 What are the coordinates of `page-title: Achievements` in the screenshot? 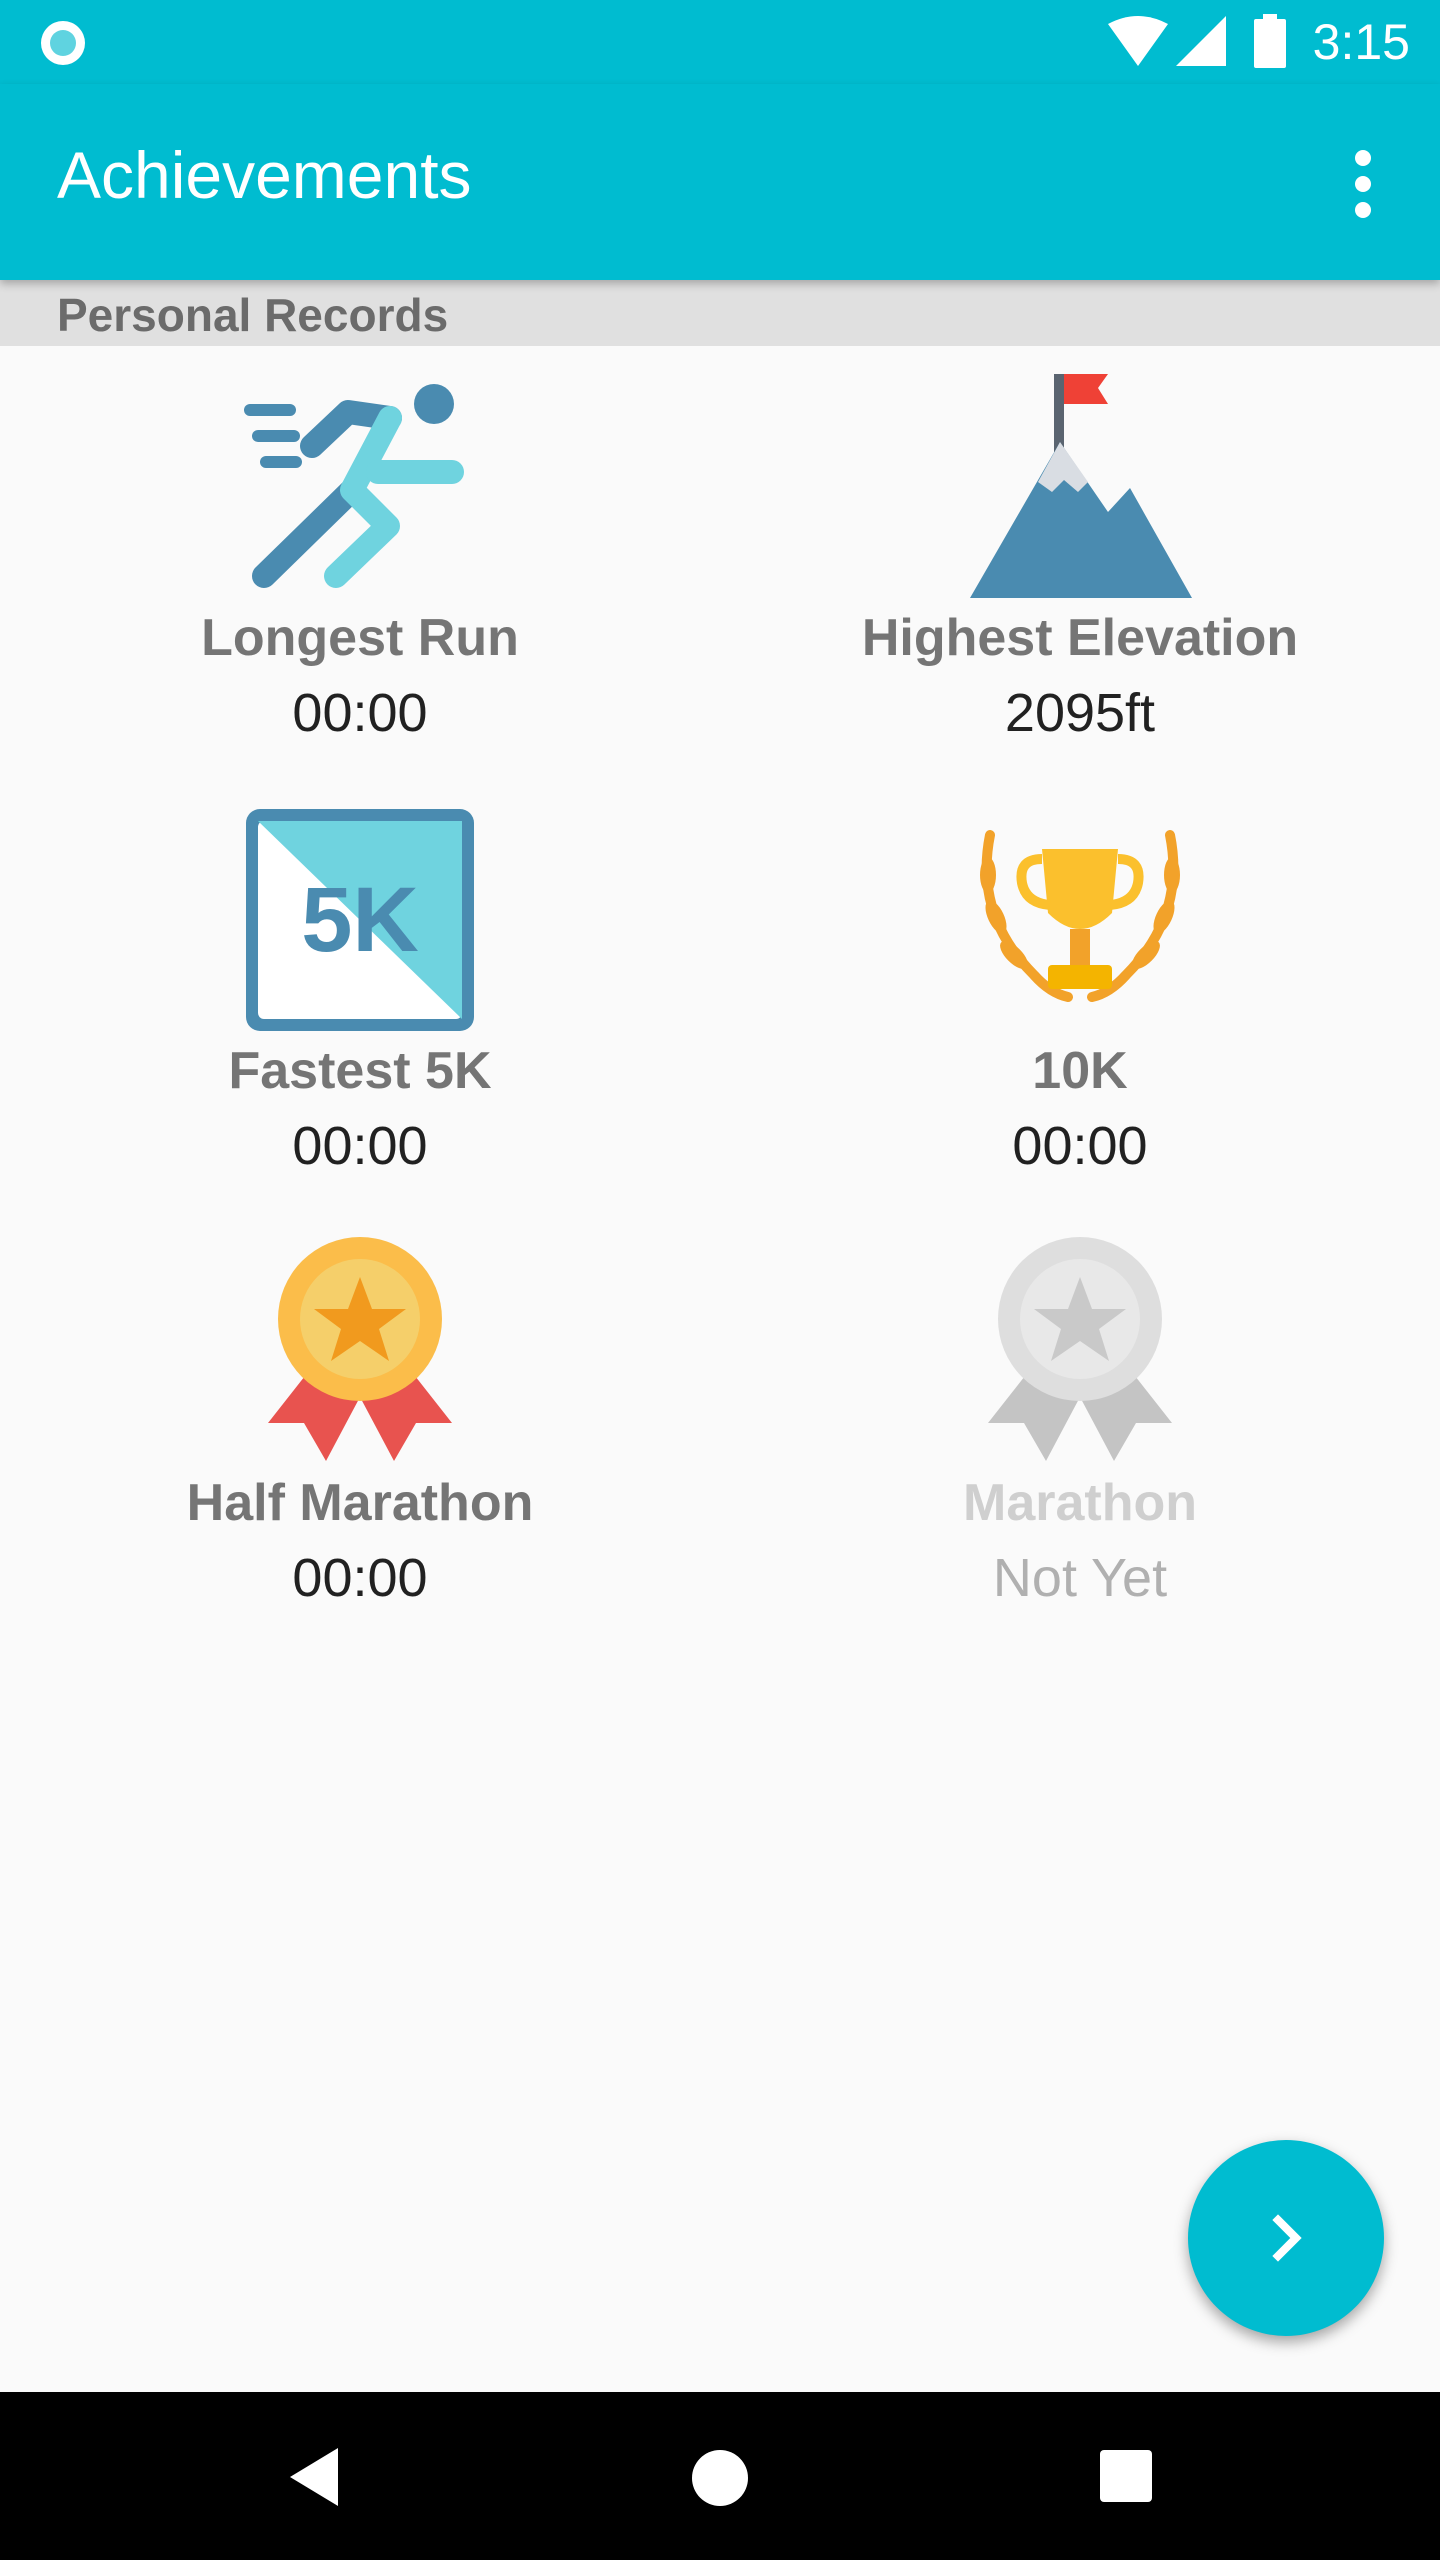 It's located at (264, 175).